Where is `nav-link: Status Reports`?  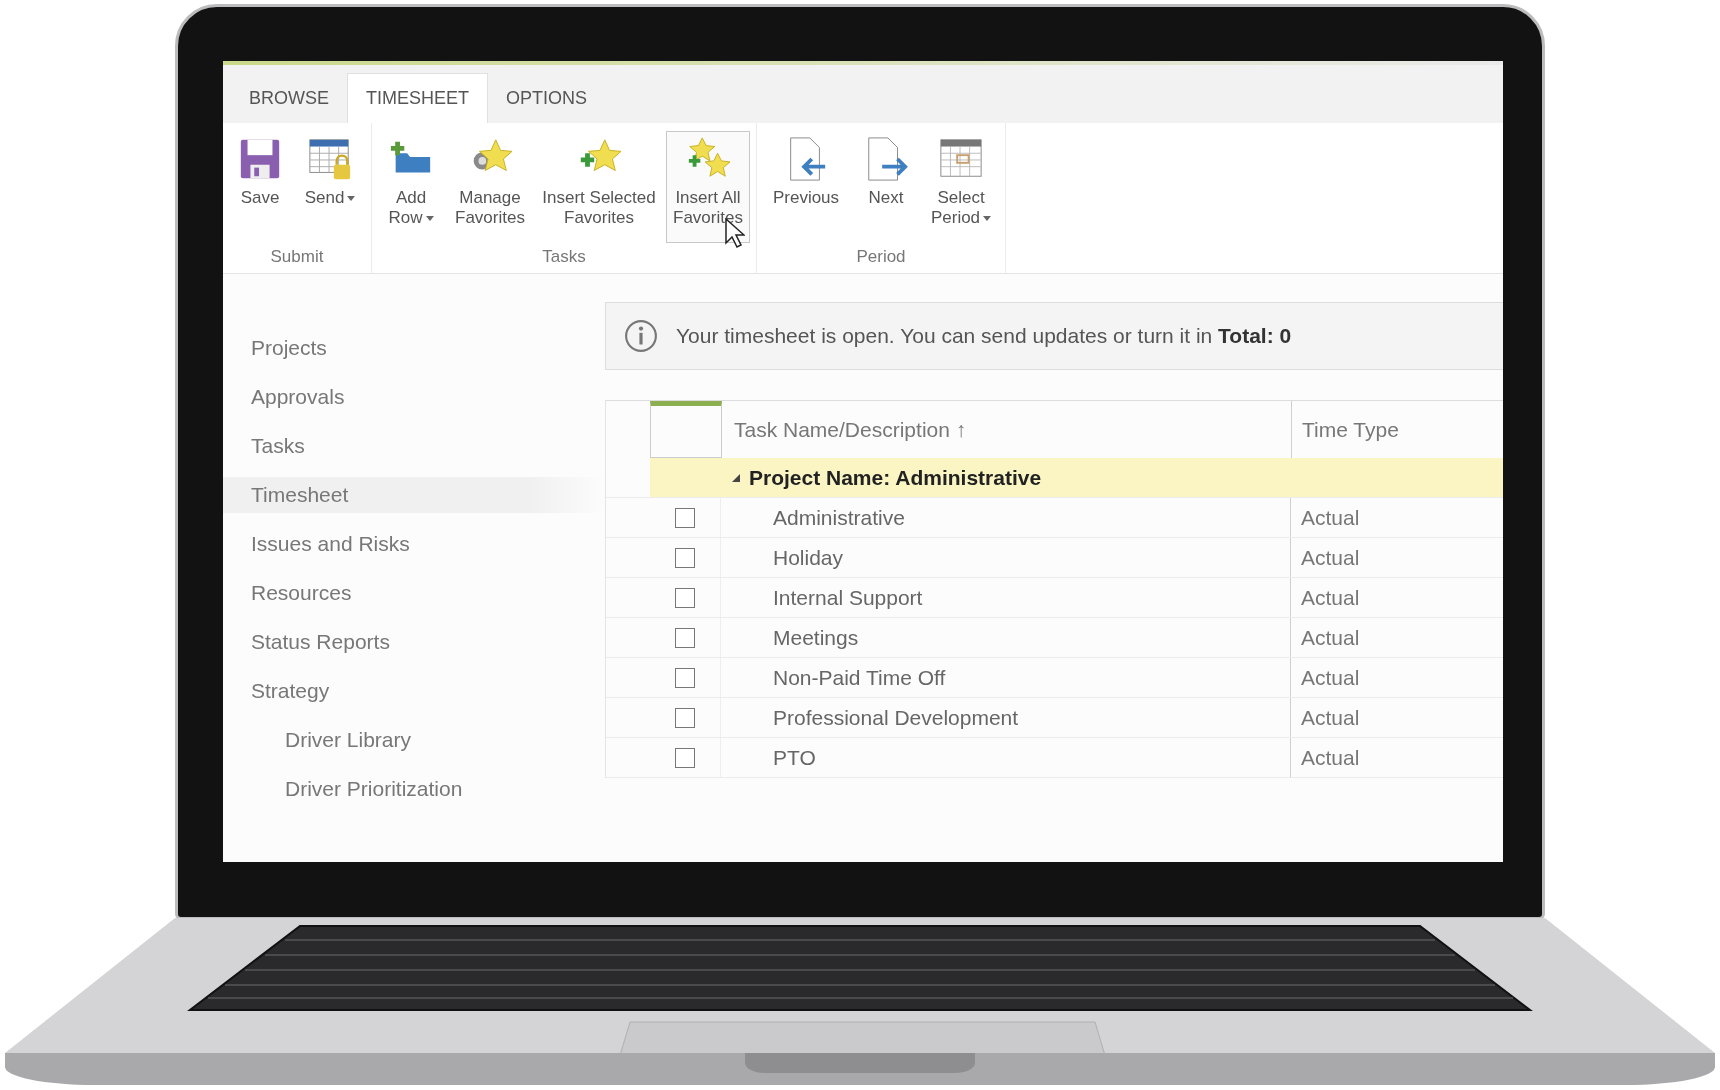 nav-link: Status Reports is located at coordinates (414, 648).